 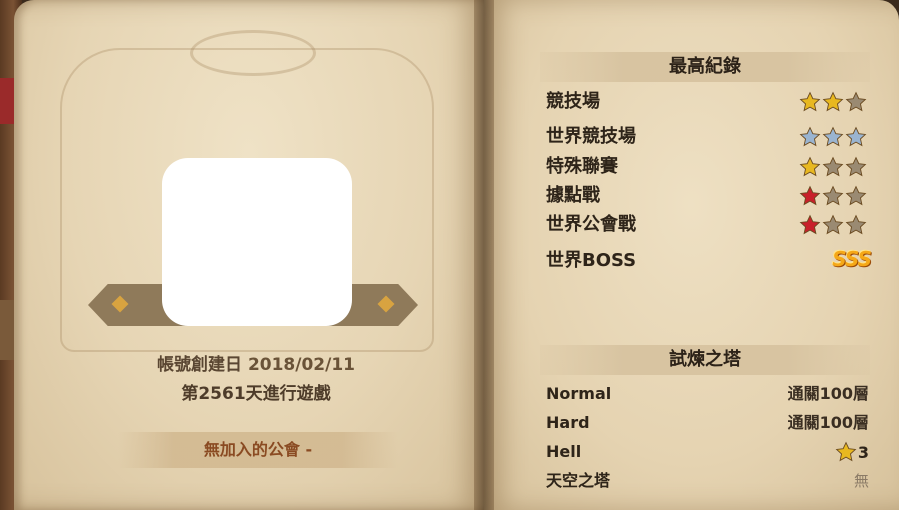 I want to click on created-label: 帳號創建日, so click(x=200, y=365).